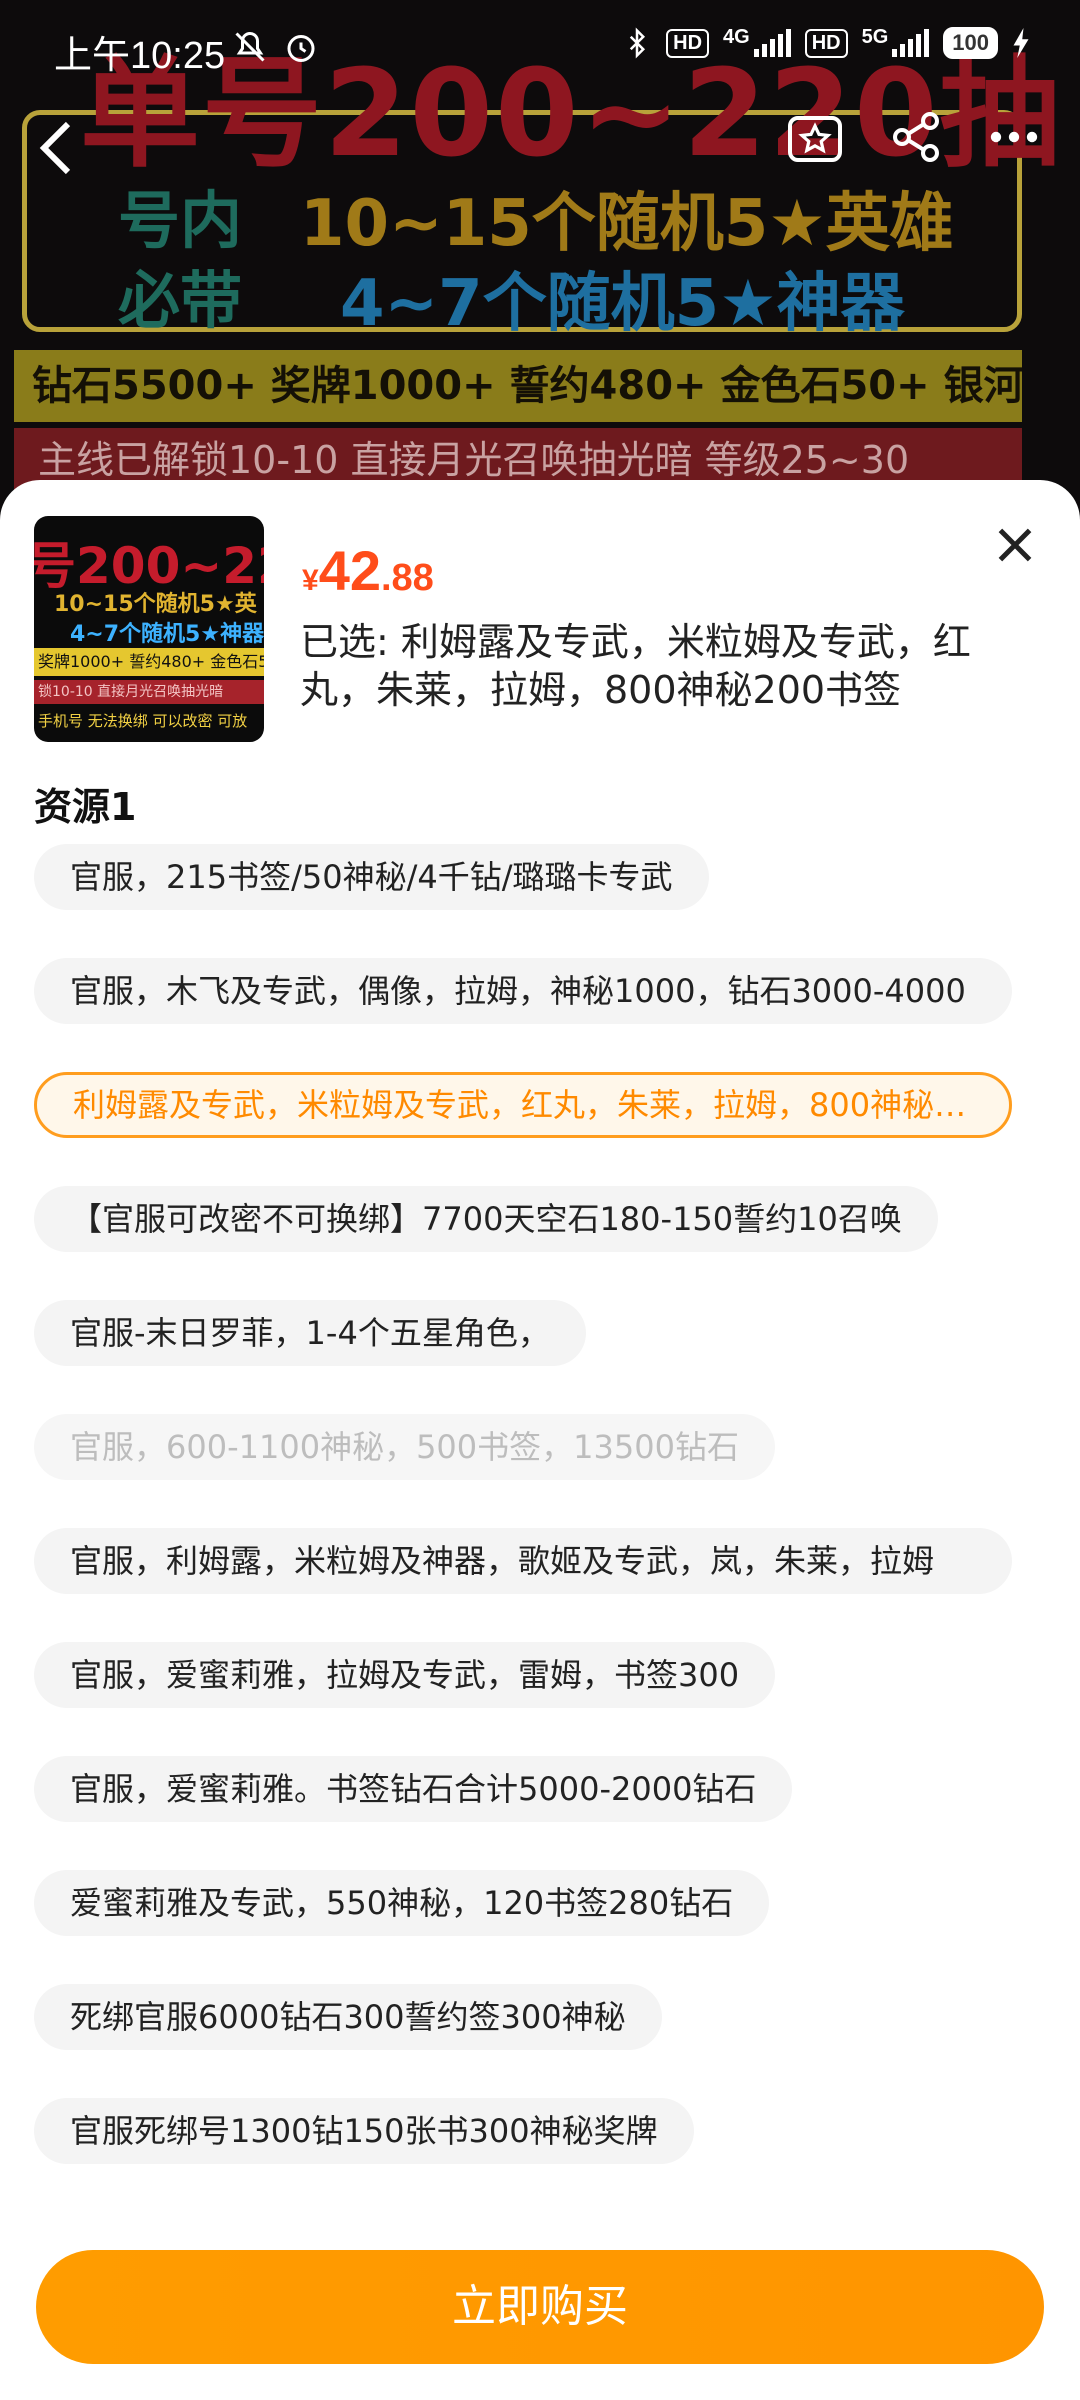 The height and width of the screenshot is (2400, 1080). Describe the element at coordinates (736, 37) in the screenshot. I see `network-4g: 4G` at that location.